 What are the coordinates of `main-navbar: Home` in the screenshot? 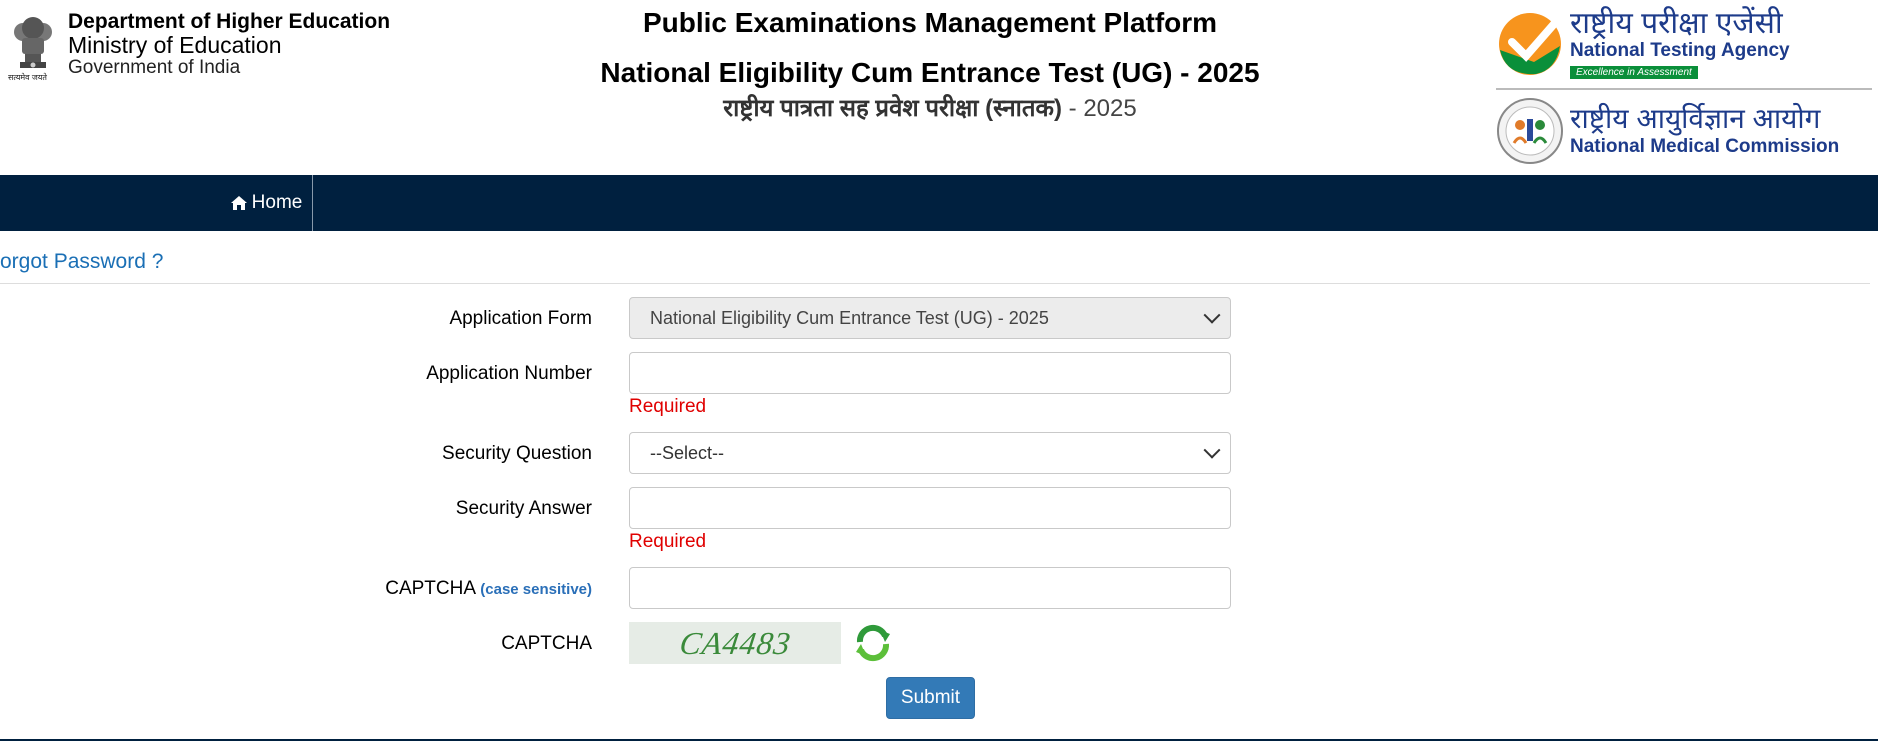 It's located at (939, 203).